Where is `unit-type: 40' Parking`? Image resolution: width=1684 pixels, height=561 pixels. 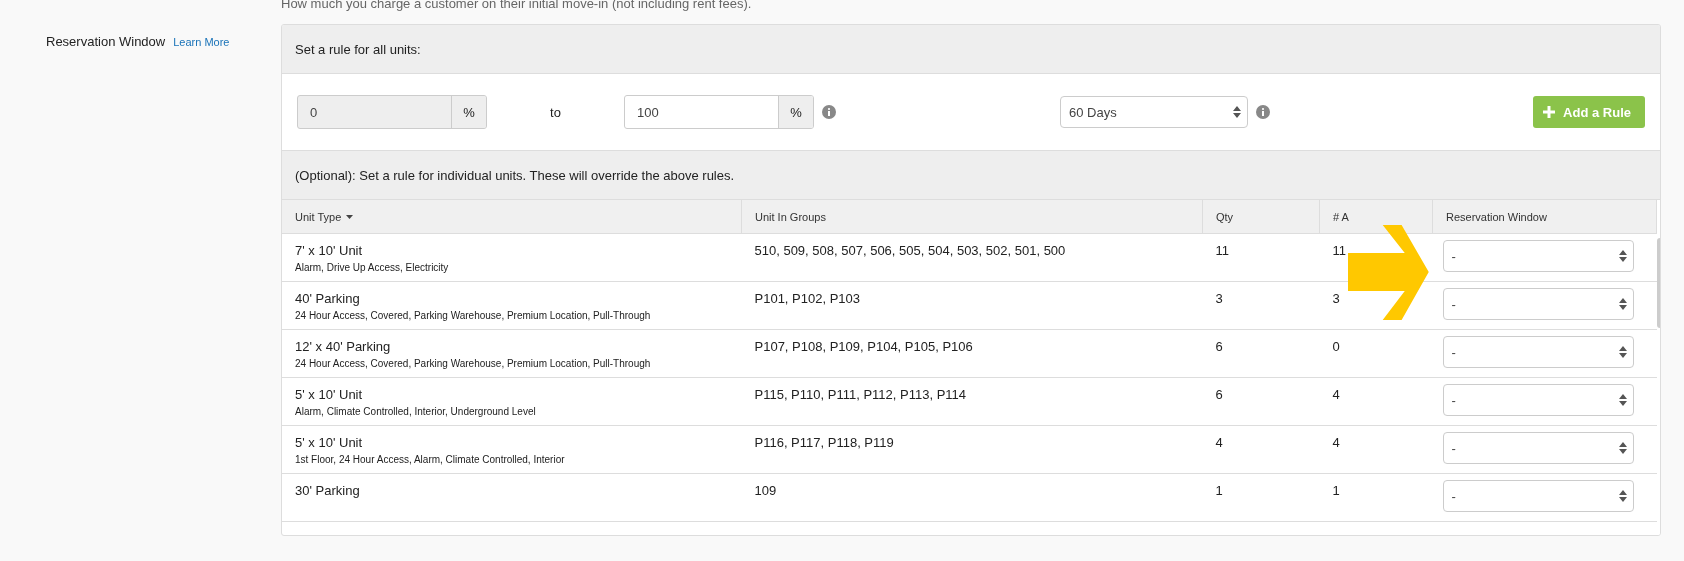 unit-type: 40' Parking is located at coordinates (328, 299).